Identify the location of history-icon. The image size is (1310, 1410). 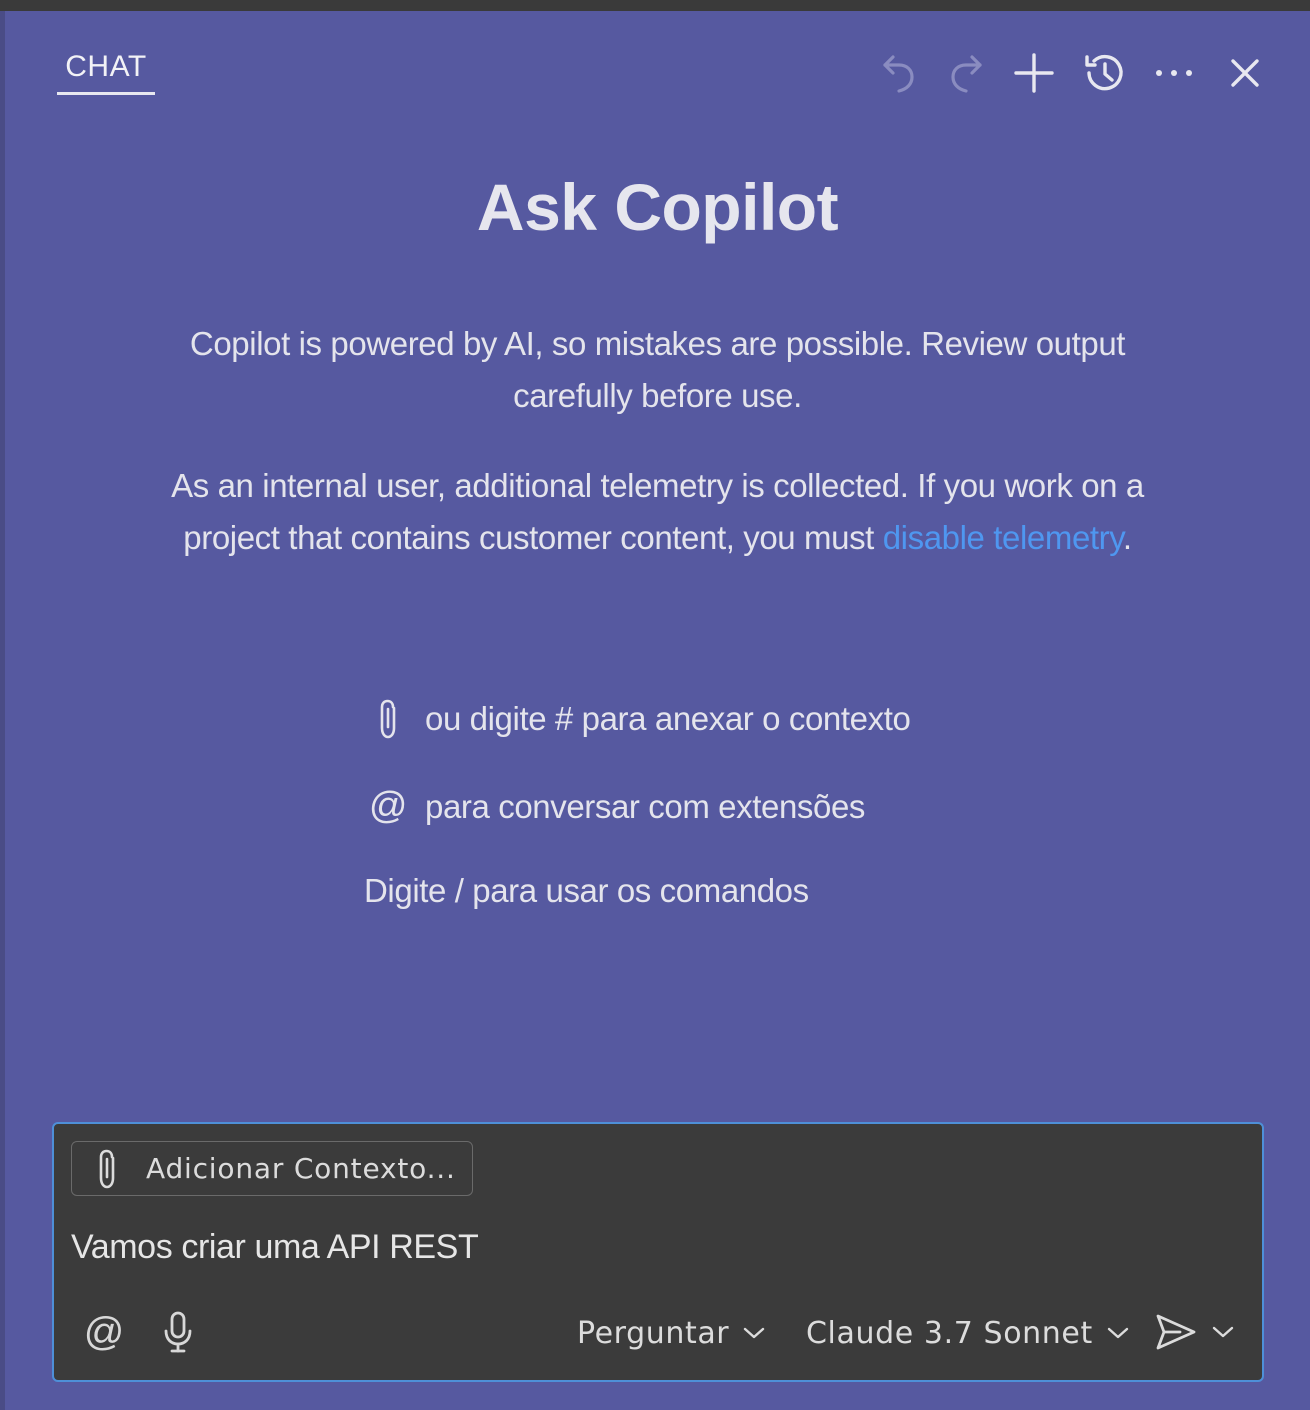
(1104, 72).